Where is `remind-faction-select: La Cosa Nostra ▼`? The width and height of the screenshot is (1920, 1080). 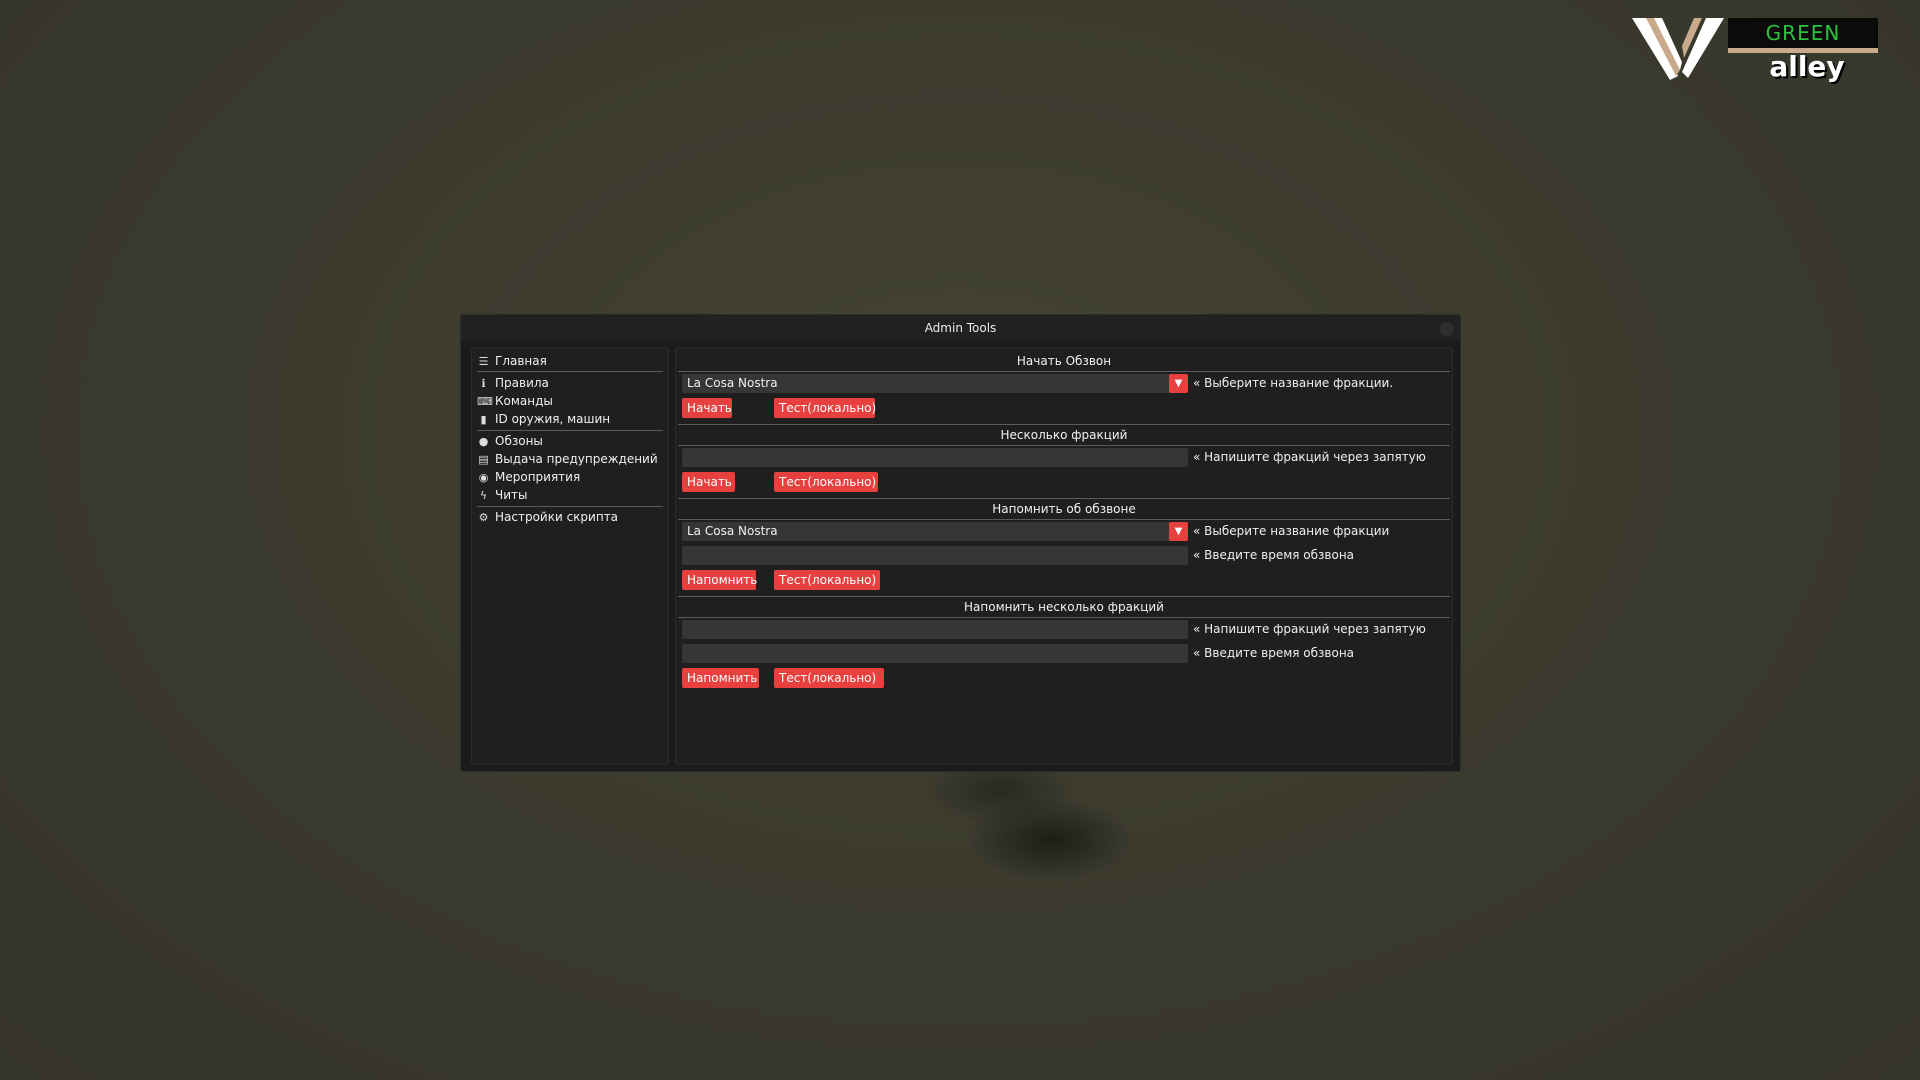
remind-faction-select: La Cosa Nostra ▼ is located at coordinates (935, 531).